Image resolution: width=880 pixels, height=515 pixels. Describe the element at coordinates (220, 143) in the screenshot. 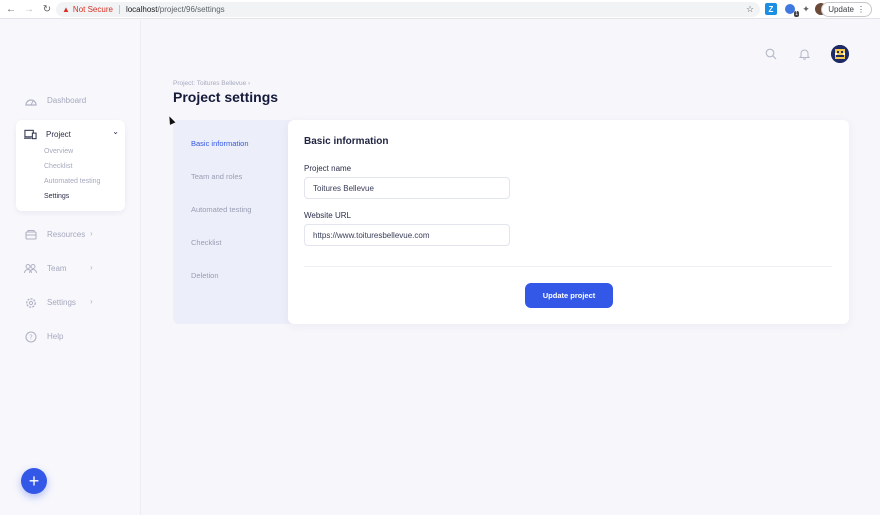

I see `tab-basic-information: Basic information` at that location.